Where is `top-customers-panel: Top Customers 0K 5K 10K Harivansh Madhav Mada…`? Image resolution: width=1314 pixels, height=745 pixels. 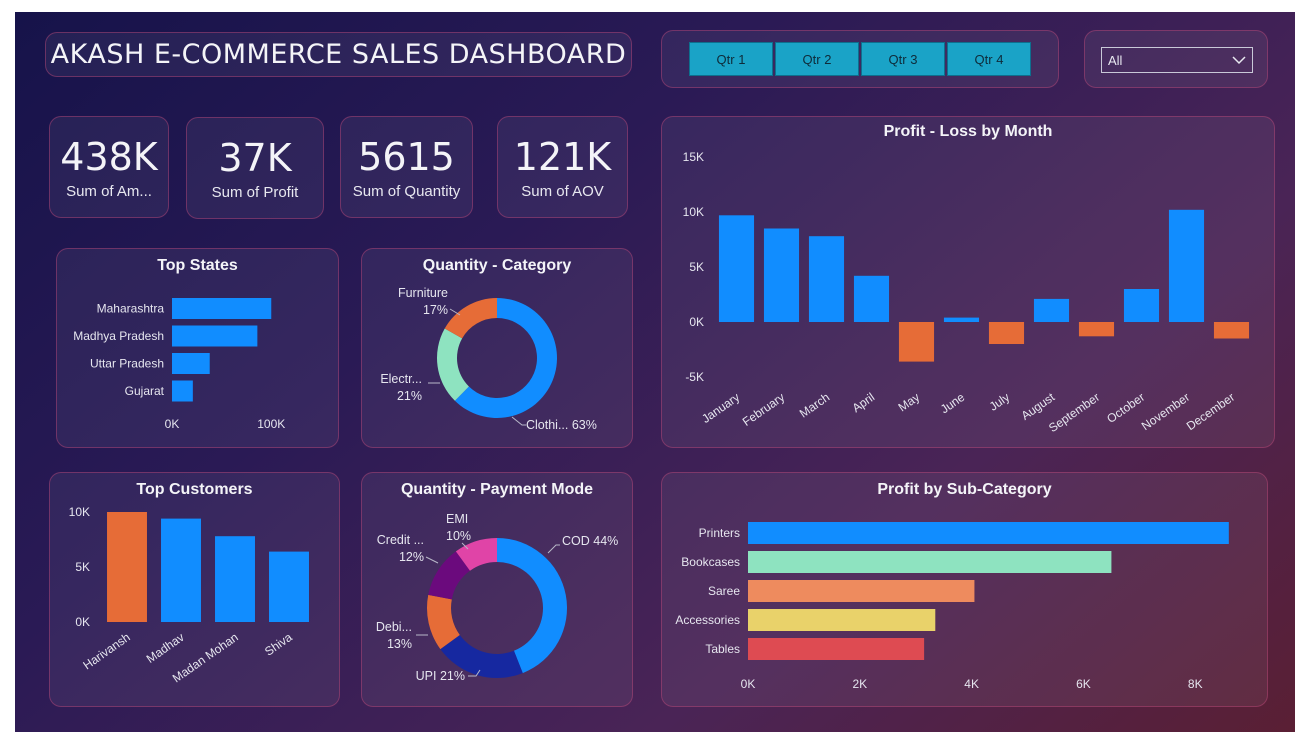 top-customers-panel: Top Customers 0K 5K 10K Harivansh Madhav Mada… is located at coordinates (194, 589).